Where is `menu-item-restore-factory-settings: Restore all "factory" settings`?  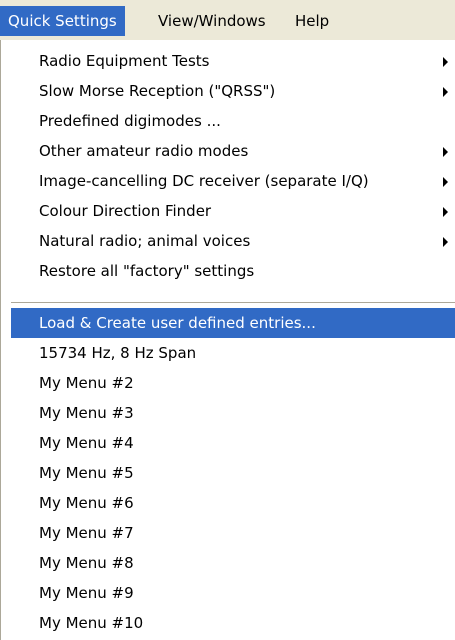
menu-item-restore-factory-settings: Restore all "factory" settings is located at coordinates (228, 271).